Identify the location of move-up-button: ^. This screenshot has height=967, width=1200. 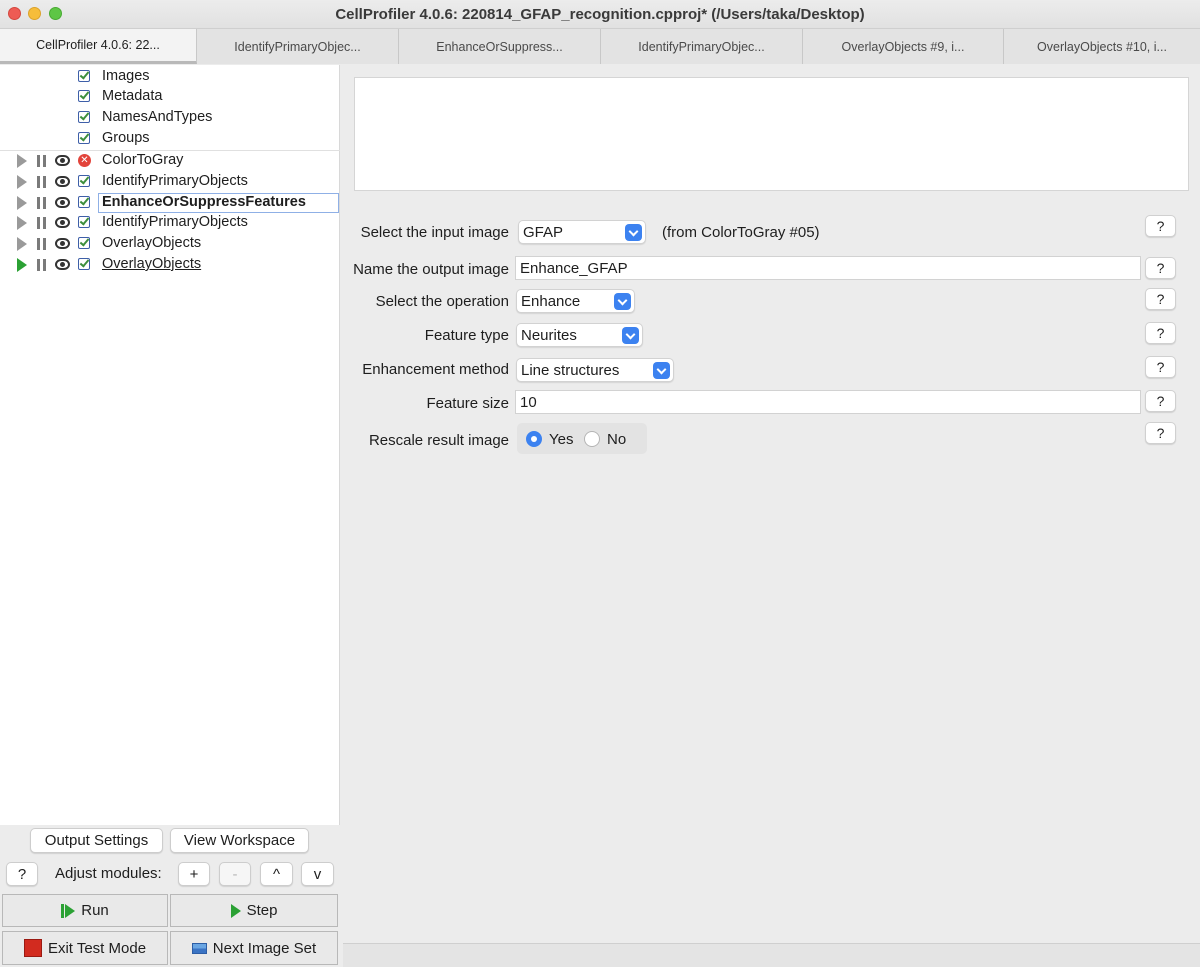
(276, 874).